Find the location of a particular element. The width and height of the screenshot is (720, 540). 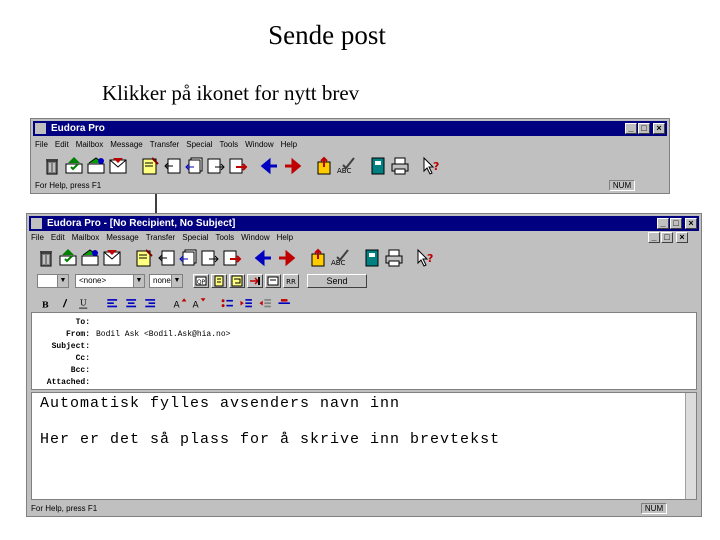

align-right-icon is located at coordinates (151, 304).